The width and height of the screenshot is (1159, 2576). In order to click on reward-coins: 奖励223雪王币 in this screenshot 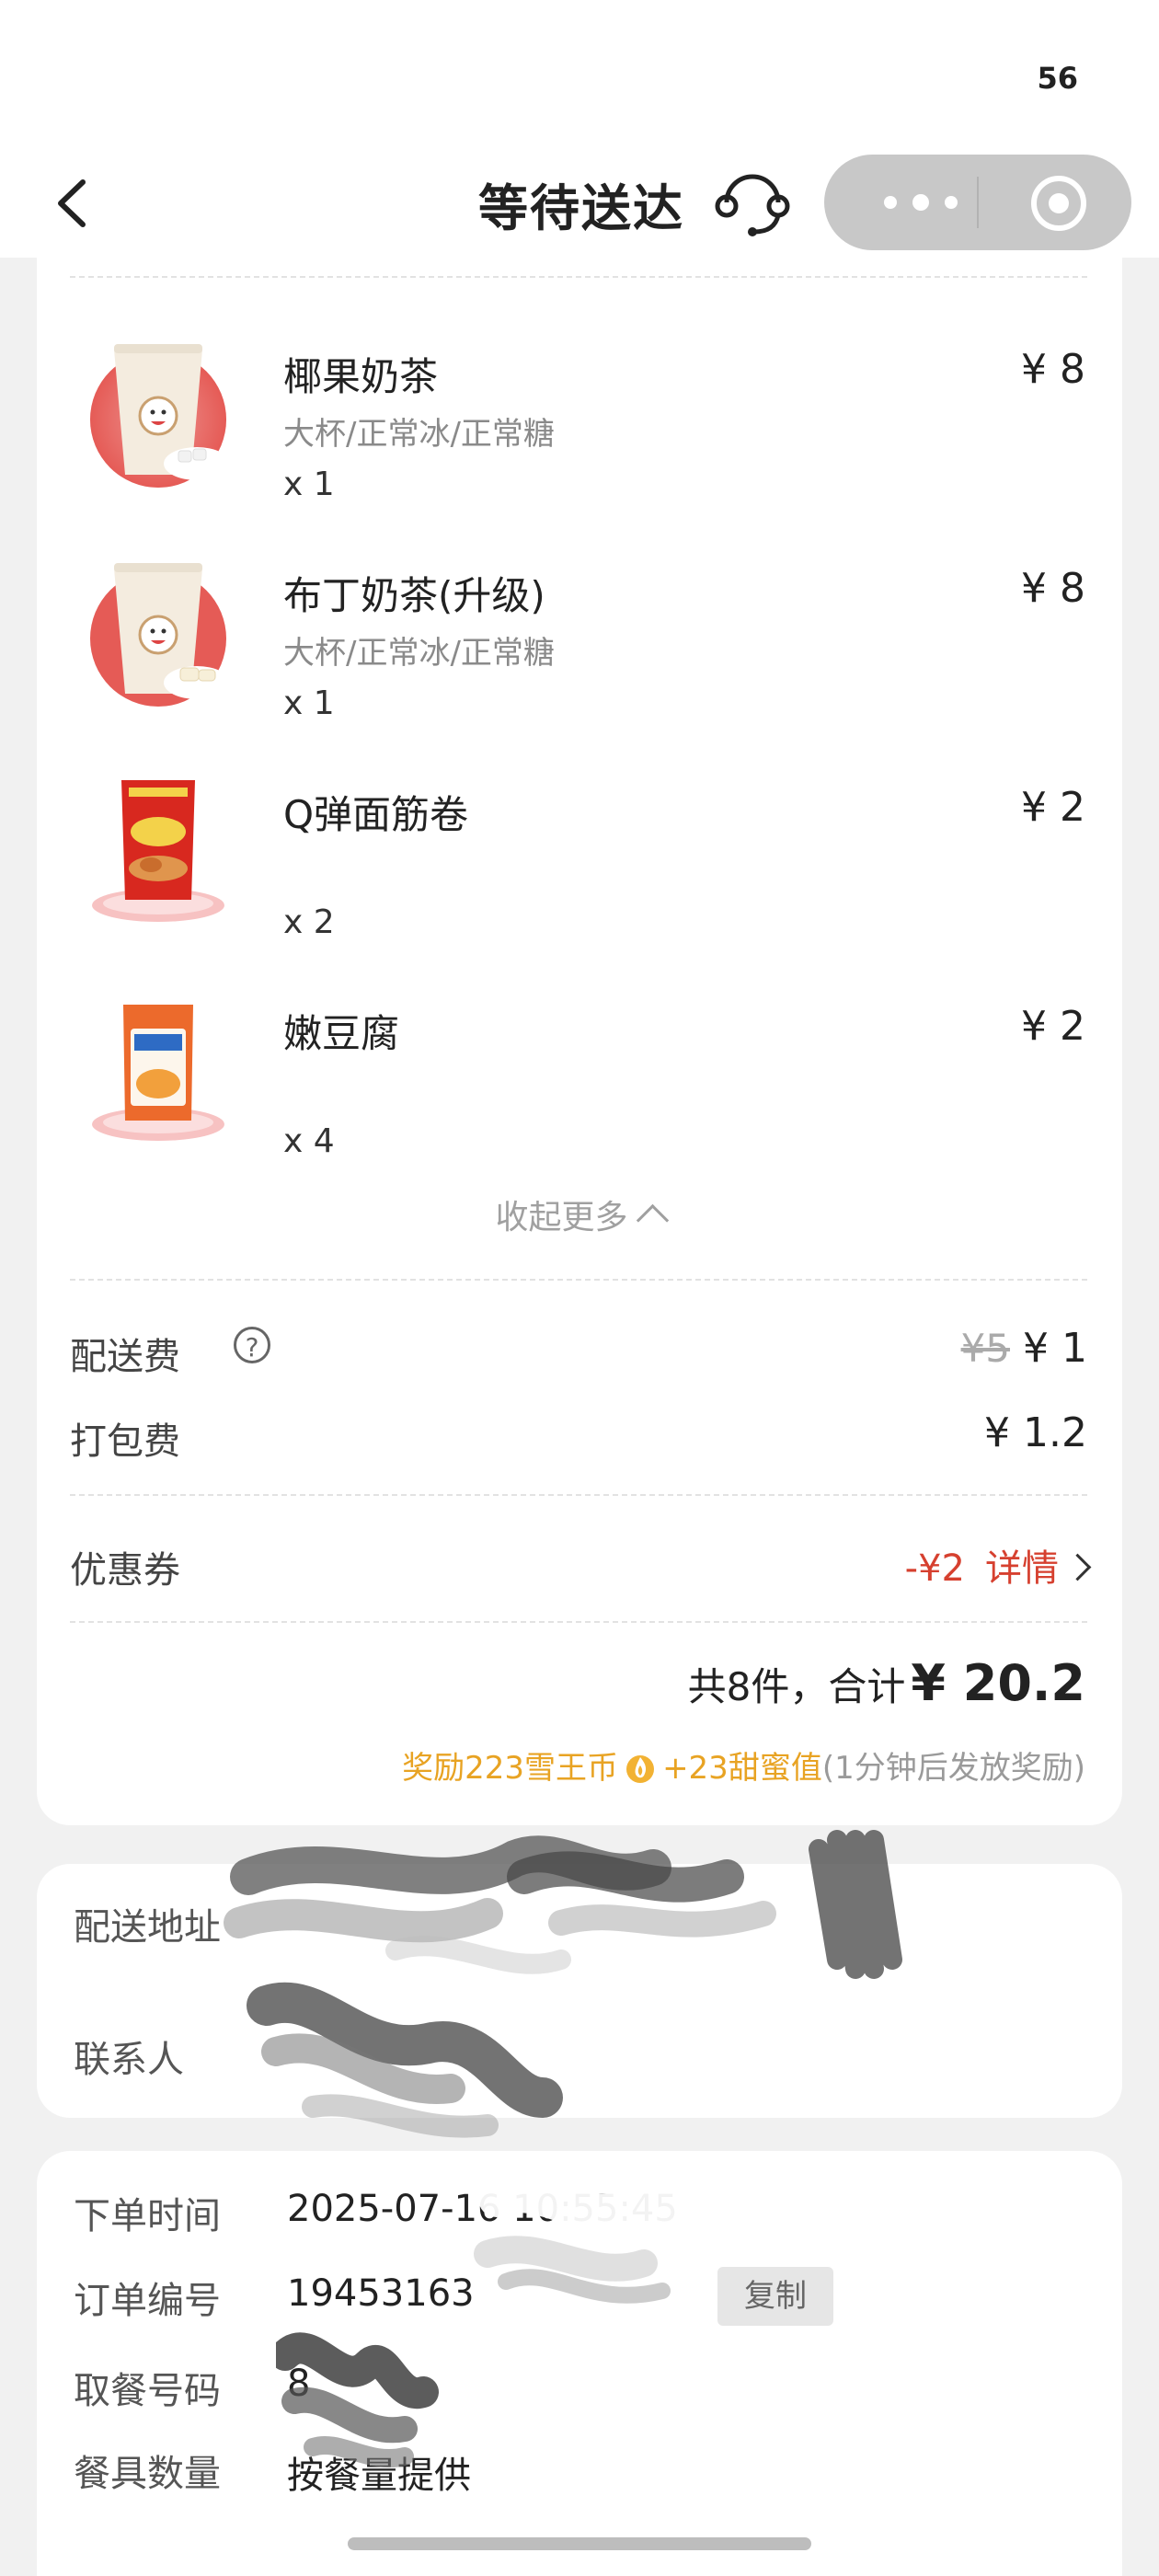, I will do `click(510, 1768)`.